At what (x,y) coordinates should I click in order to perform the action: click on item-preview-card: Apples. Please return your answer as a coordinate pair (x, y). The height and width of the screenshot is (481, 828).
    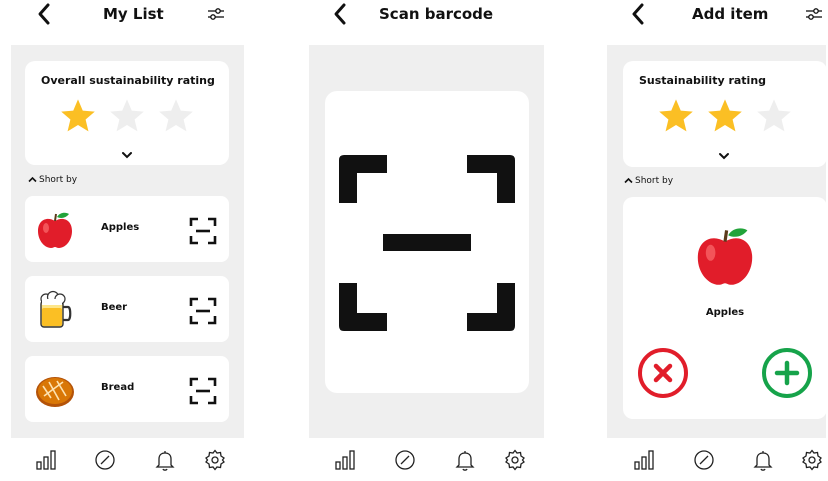
    Looking at the image, I should click on (725, 308).